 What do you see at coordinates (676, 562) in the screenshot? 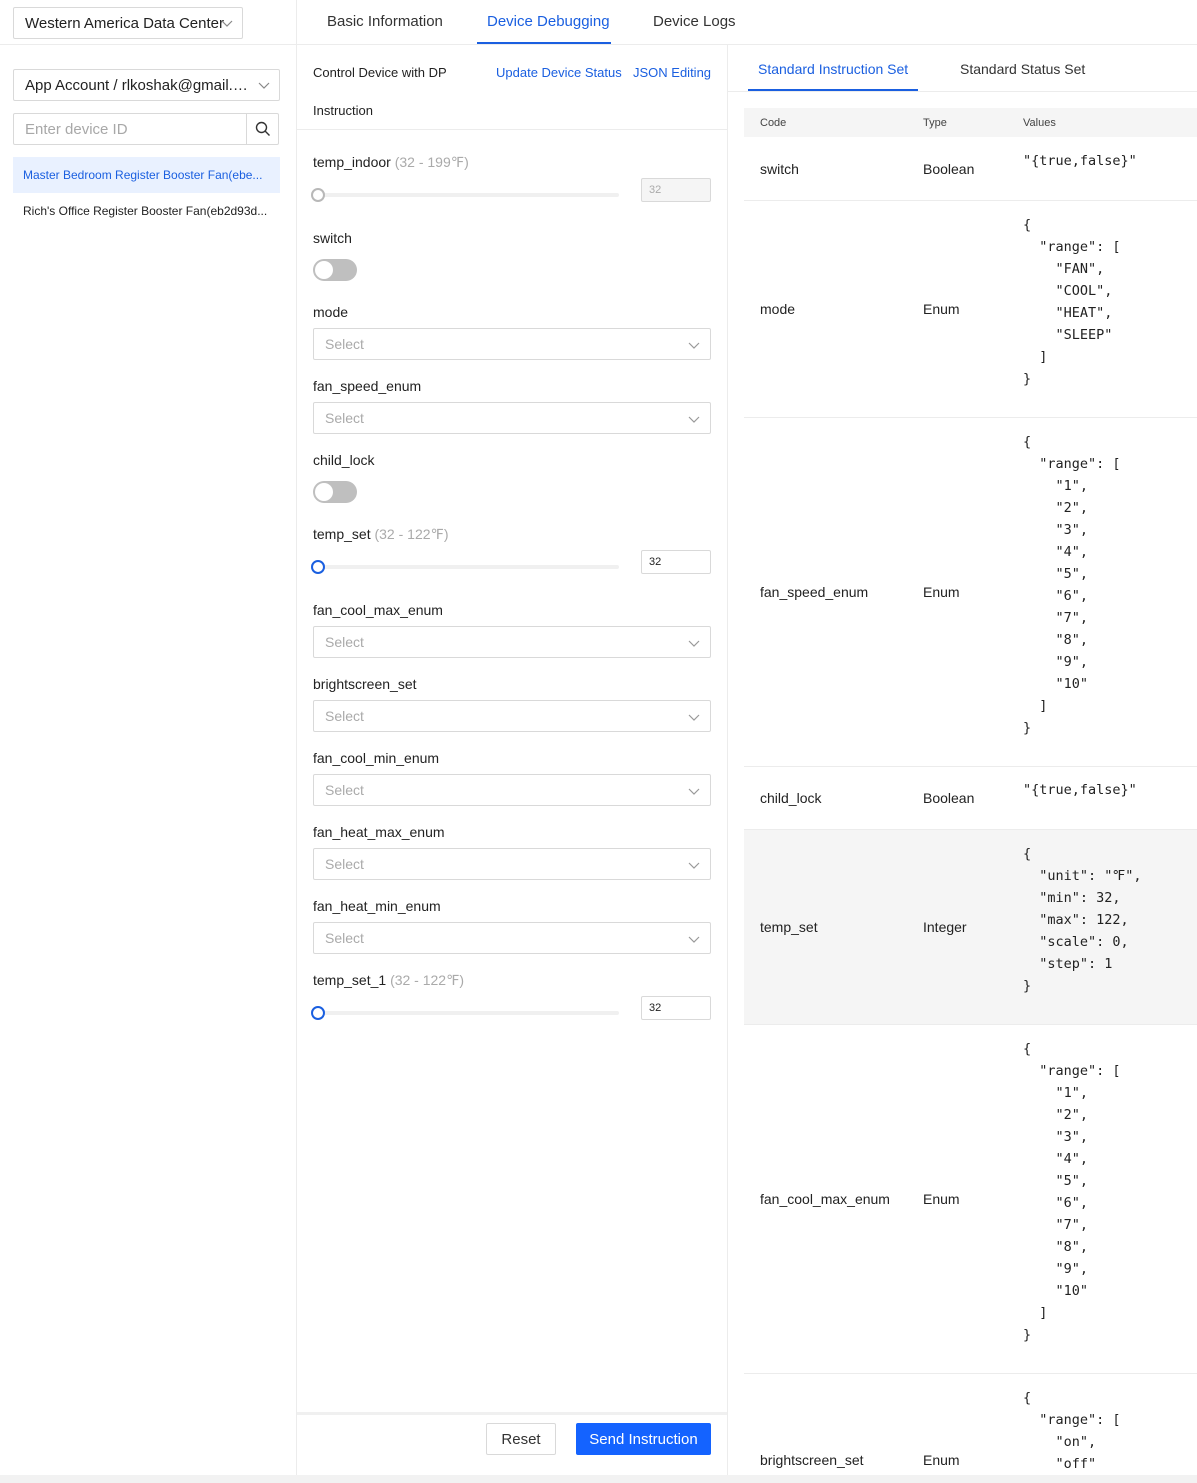
I see `temp-set-input: 32` at bounding box center [676, 562].